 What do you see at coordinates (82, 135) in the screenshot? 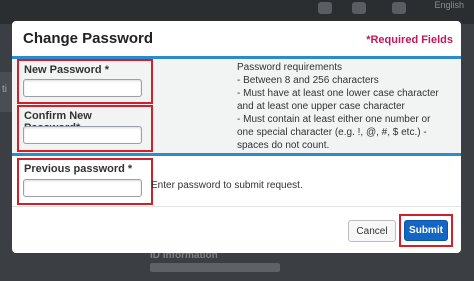
I see `confirm-password-input` at bounding box center [82, 135].